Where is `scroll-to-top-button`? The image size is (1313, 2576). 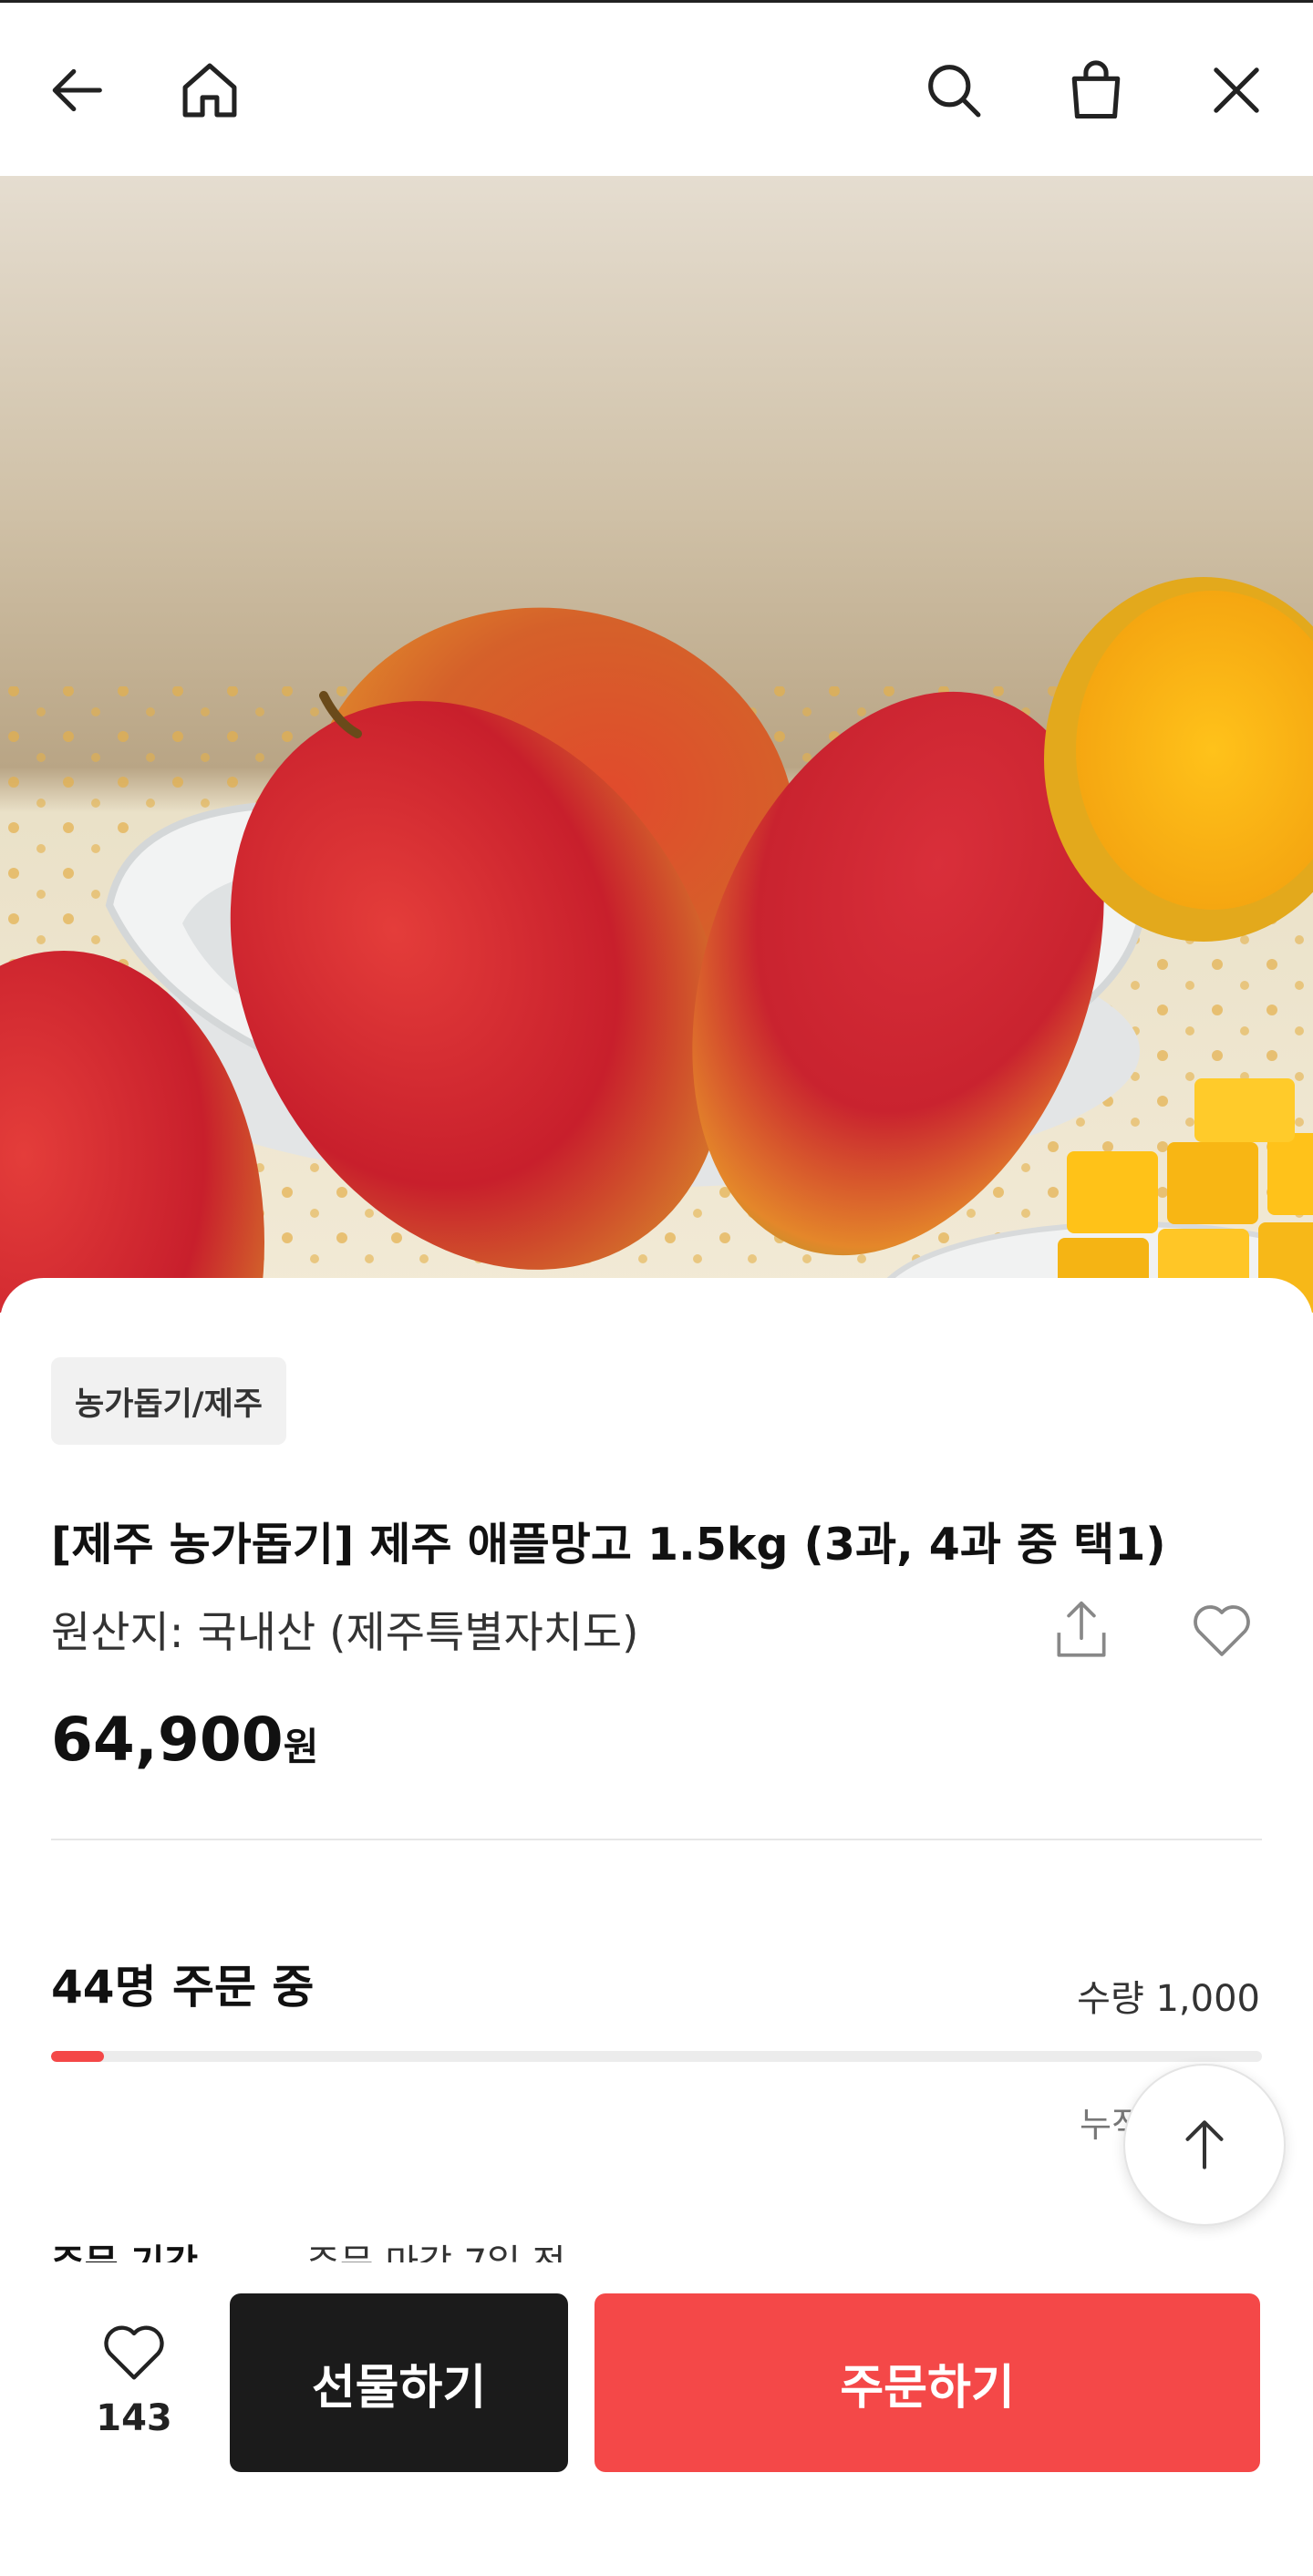 scroll-to-top-button is located at coordinates (1204, 2145).